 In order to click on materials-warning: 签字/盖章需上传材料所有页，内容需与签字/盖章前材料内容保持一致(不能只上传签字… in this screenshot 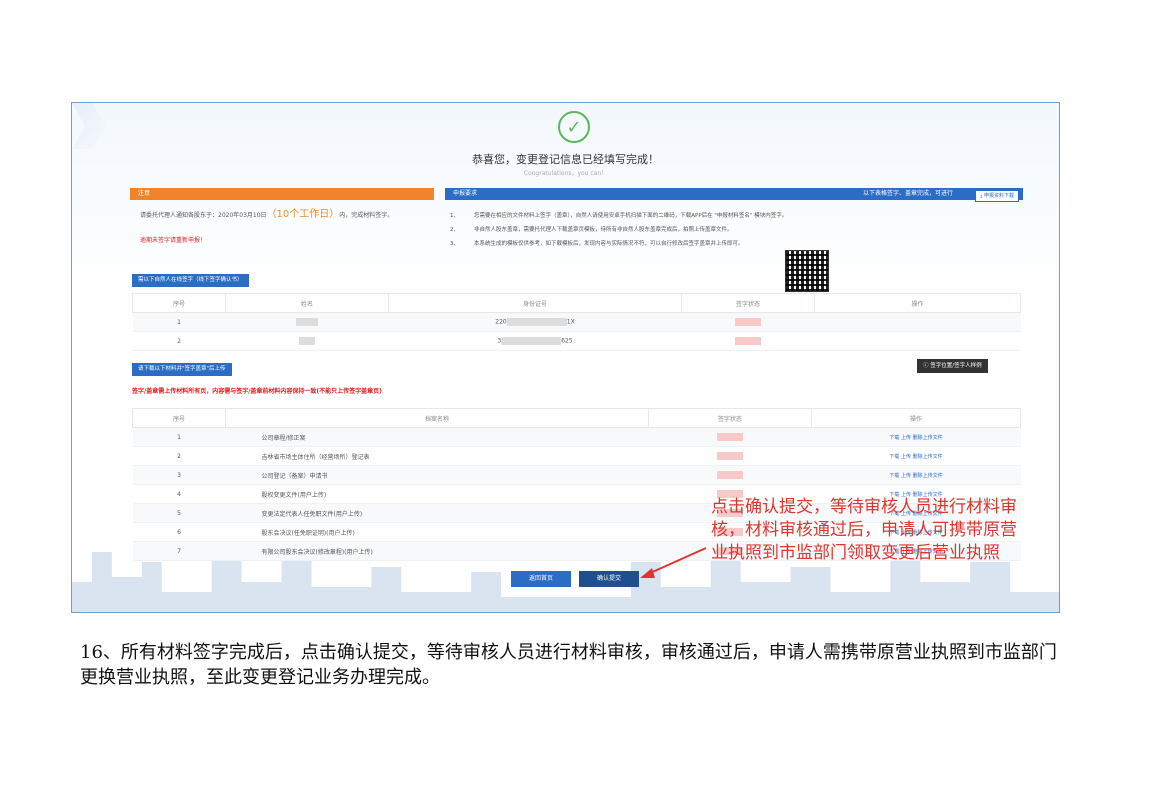, I will do `click(257, 391)`.